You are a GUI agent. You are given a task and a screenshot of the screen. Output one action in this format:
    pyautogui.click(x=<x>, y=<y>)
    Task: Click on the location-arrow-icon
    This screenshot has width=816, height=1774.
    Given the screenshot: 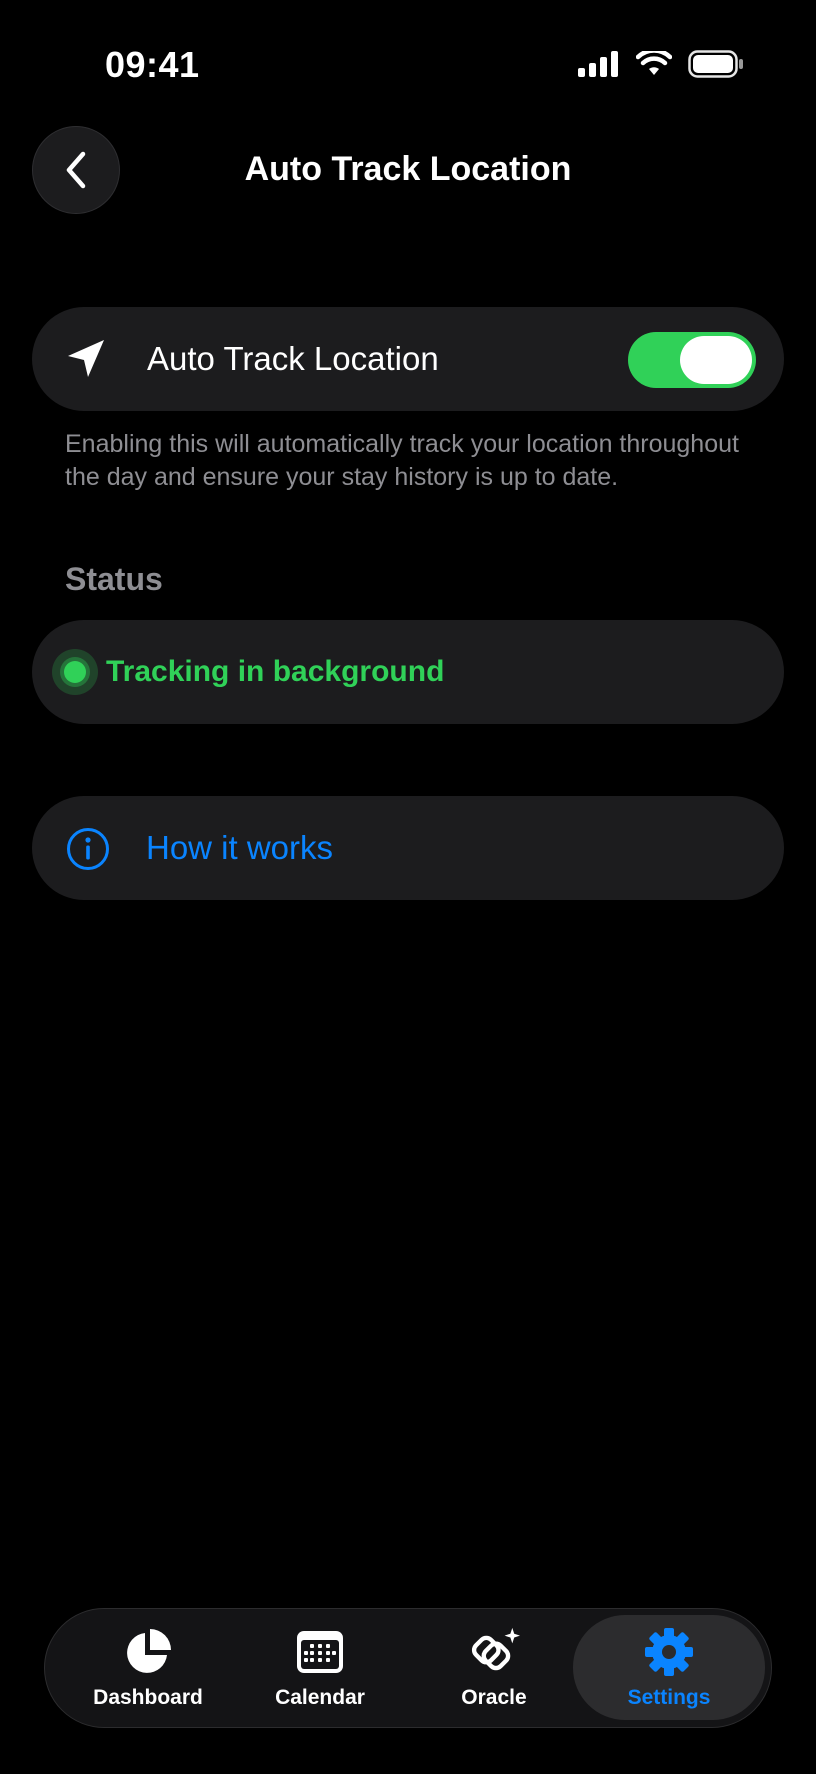 What is the action you would take?
    pyautogui.click(x=86, y=358)
    